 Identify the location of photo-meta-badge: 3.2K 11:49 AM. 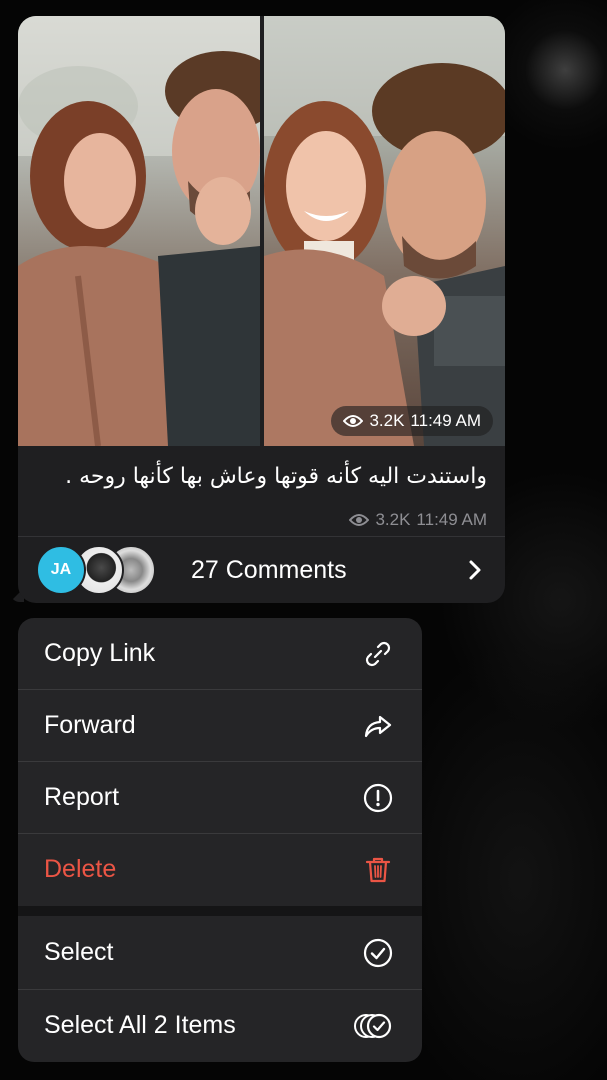
(412, 421).